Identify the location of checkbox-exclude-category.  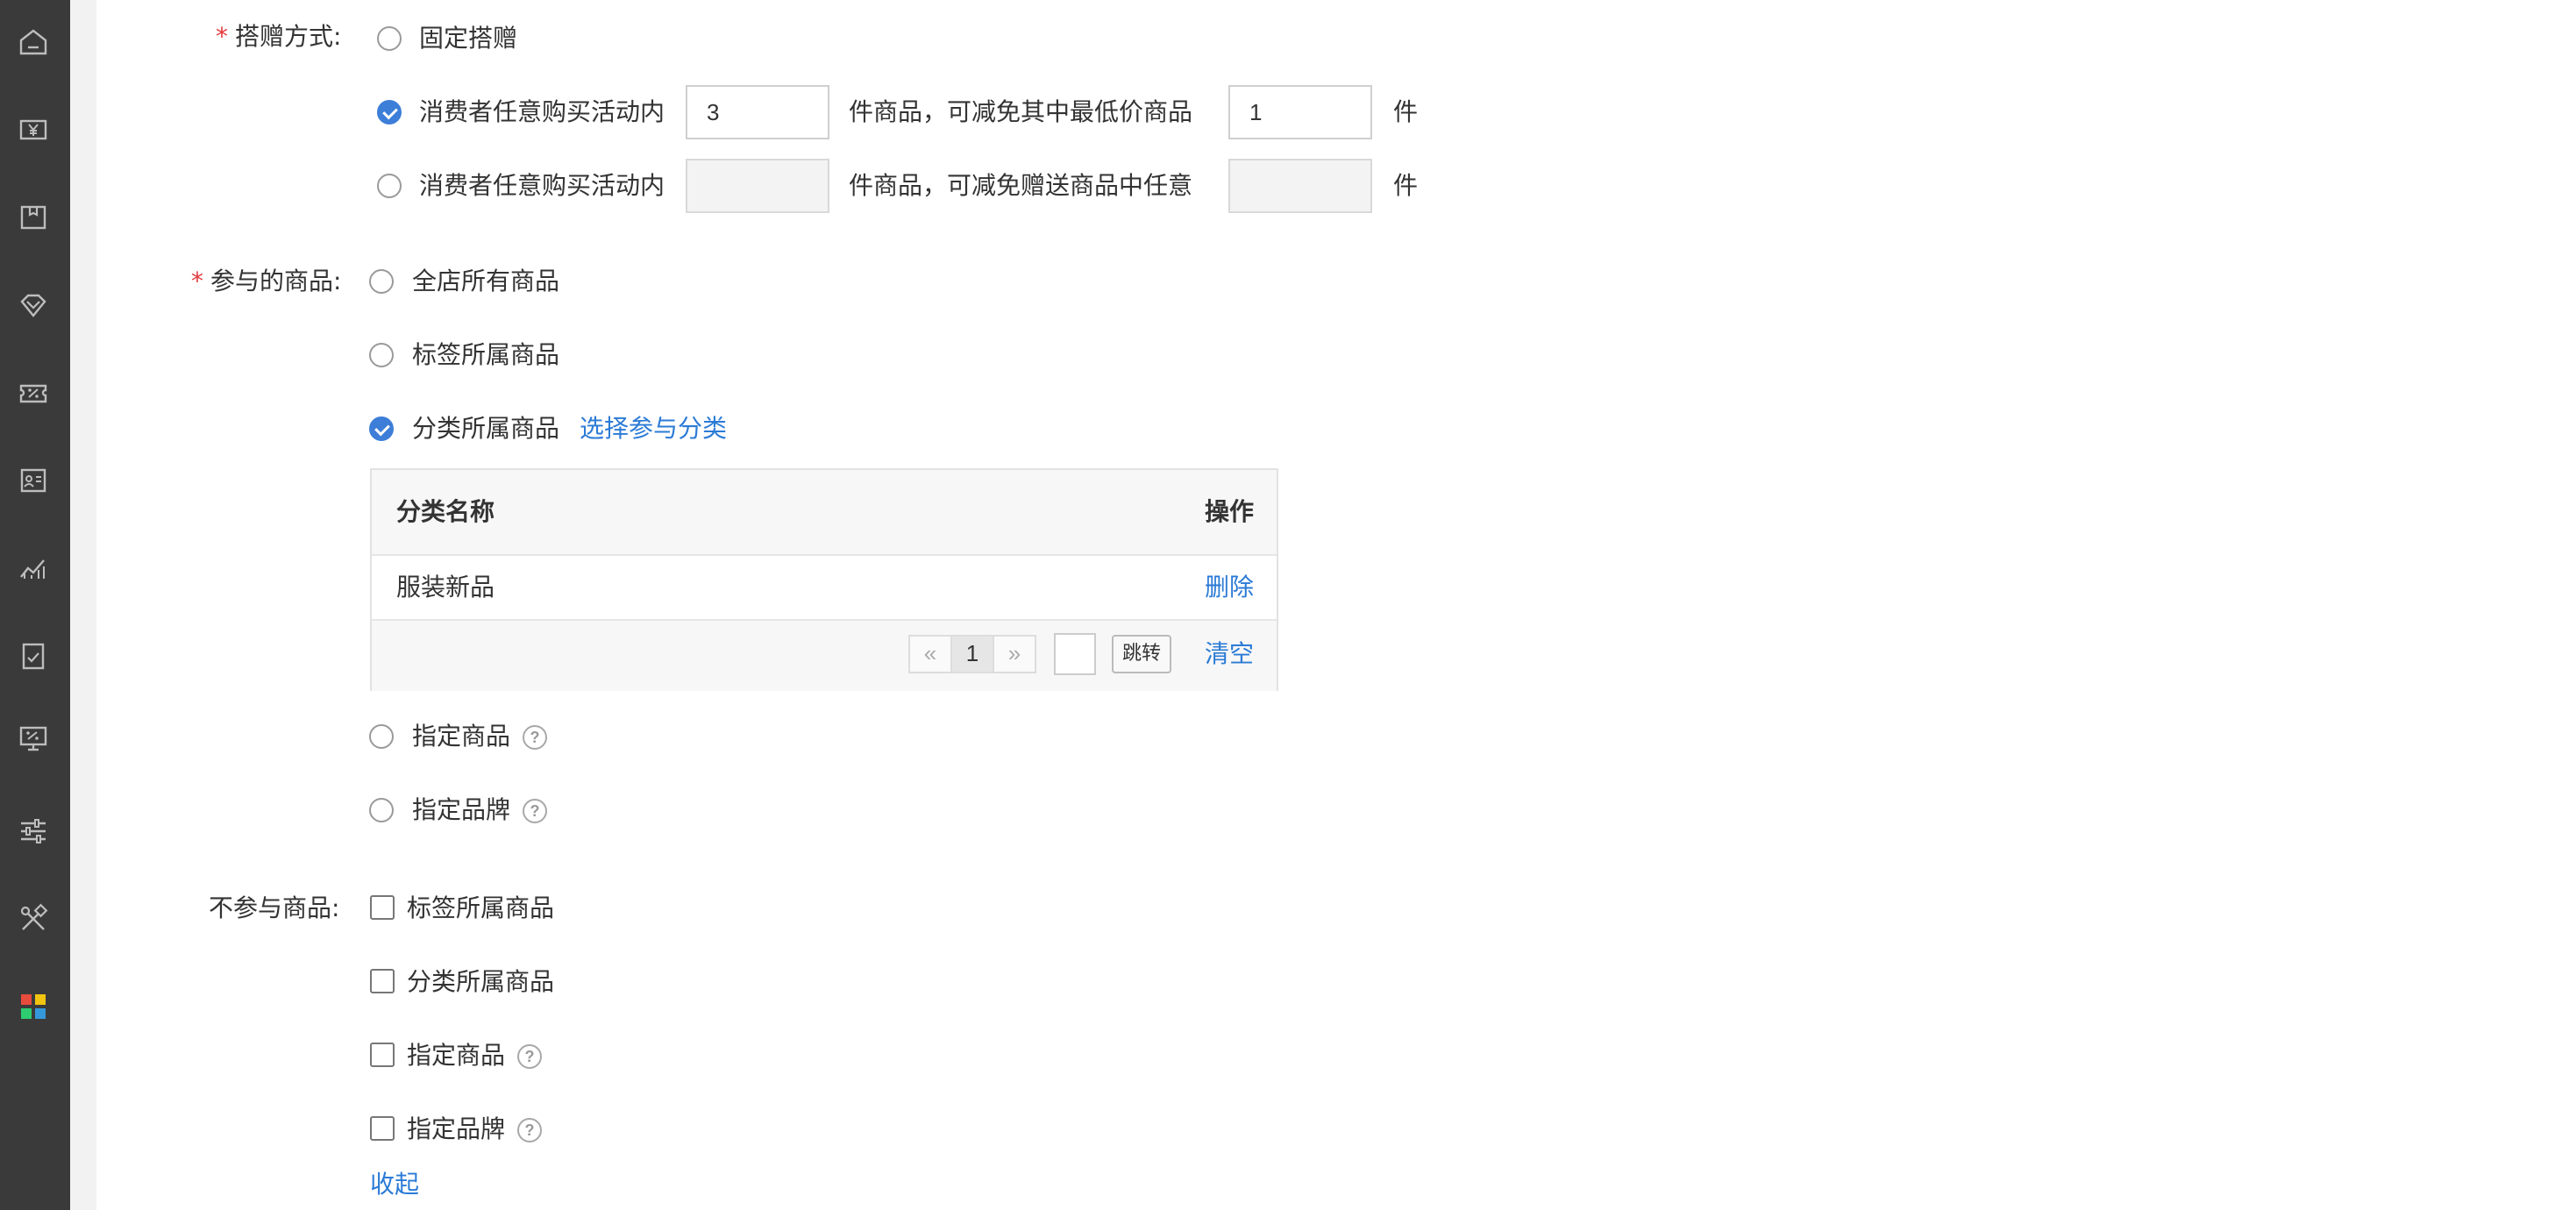
(382, 981).